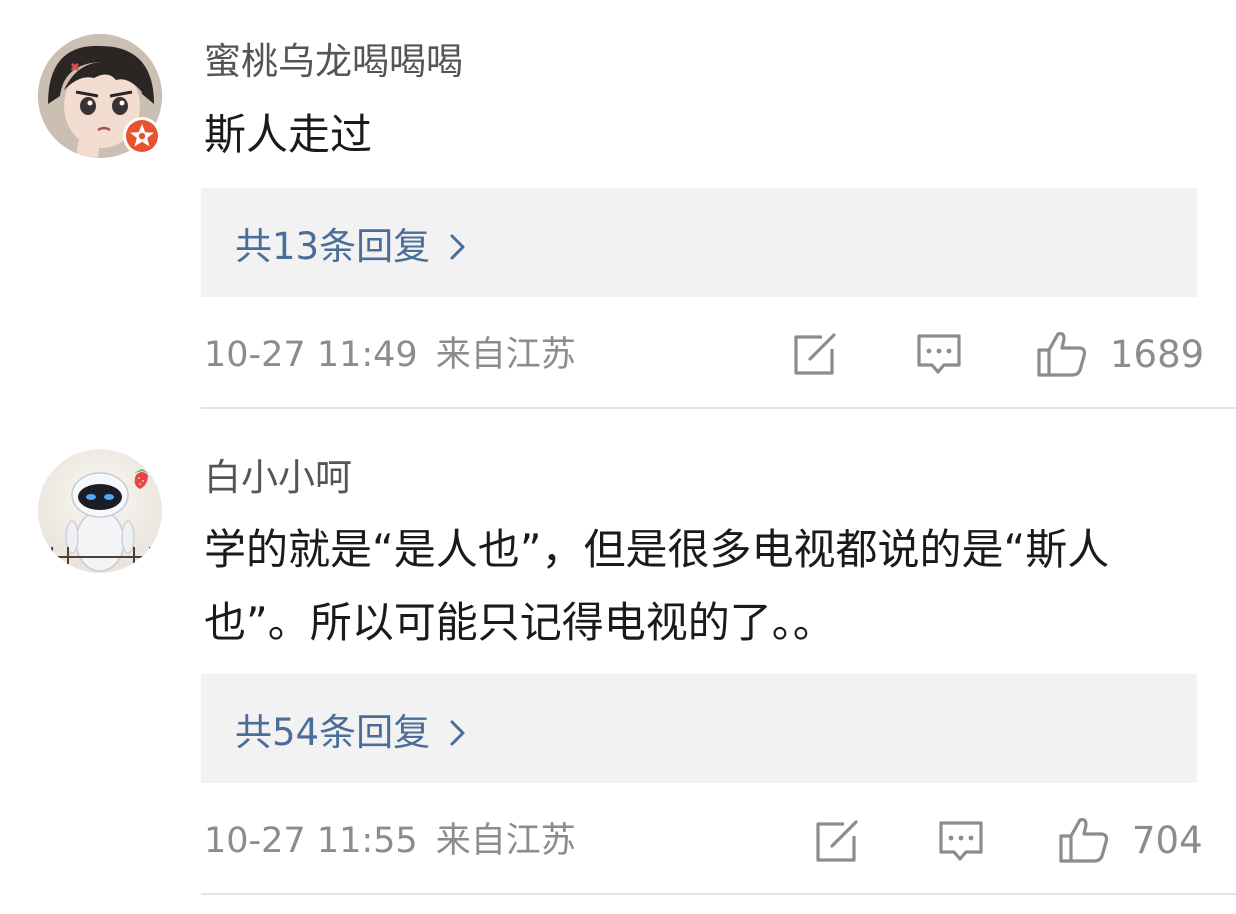  What do you see at coordinates (311, 355) in the screenshot?
I see `comment-time: 10-27 11:49` at bounding box center [311, 355].